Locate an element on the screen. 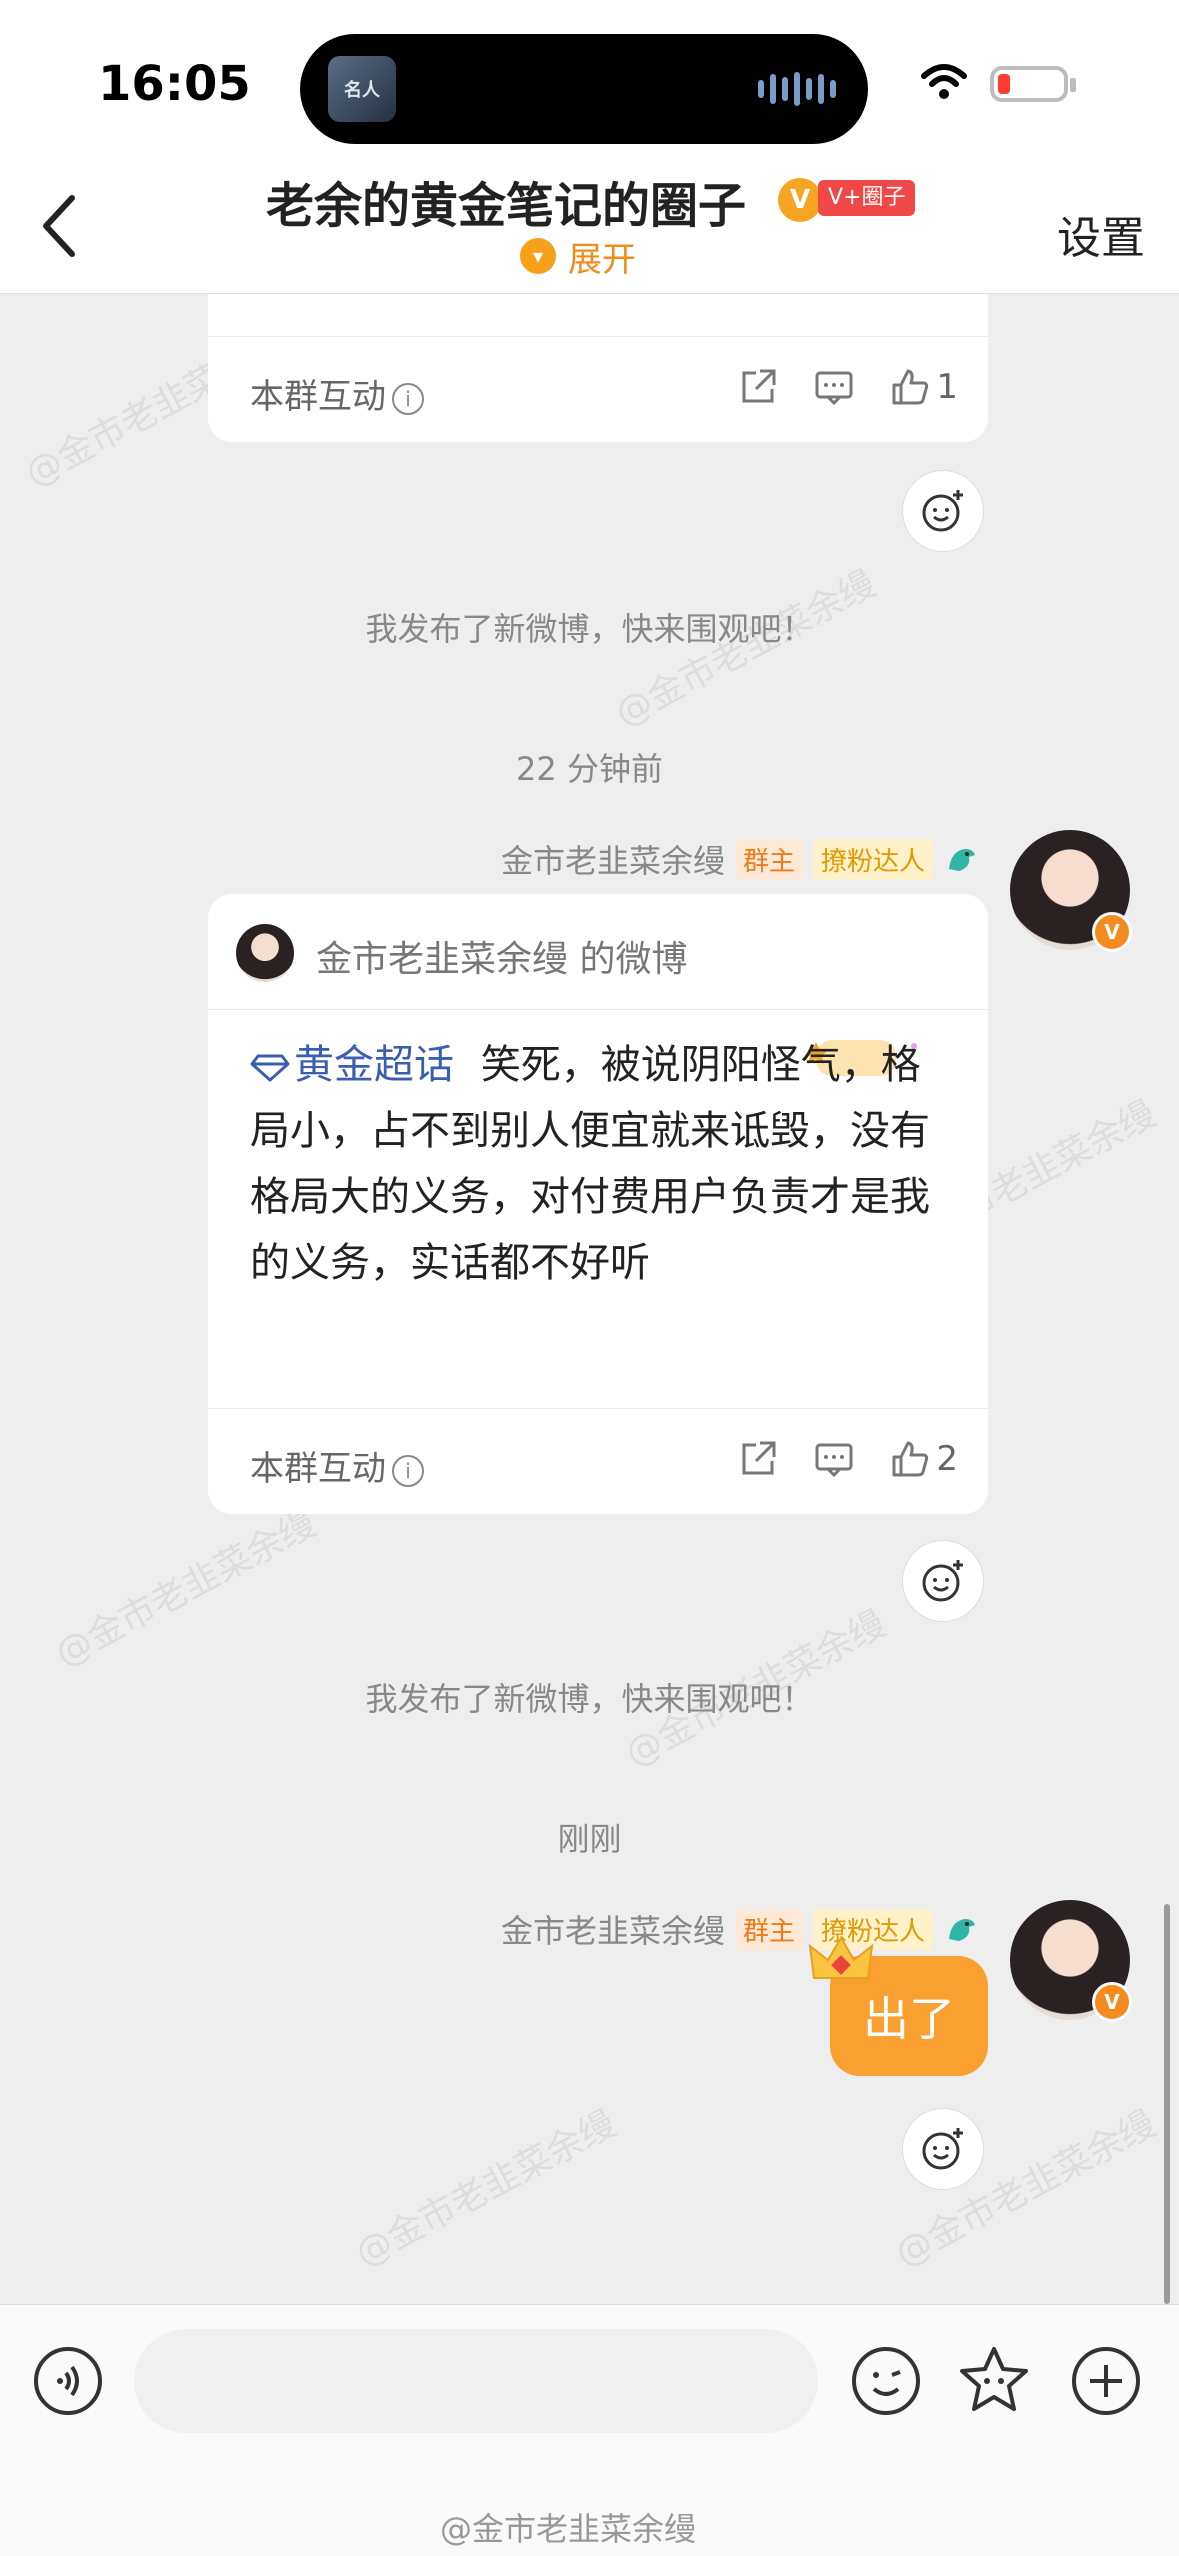 This screenshot has width=1179, height=2556. wifi-icon is located at coordinates (944, 81).